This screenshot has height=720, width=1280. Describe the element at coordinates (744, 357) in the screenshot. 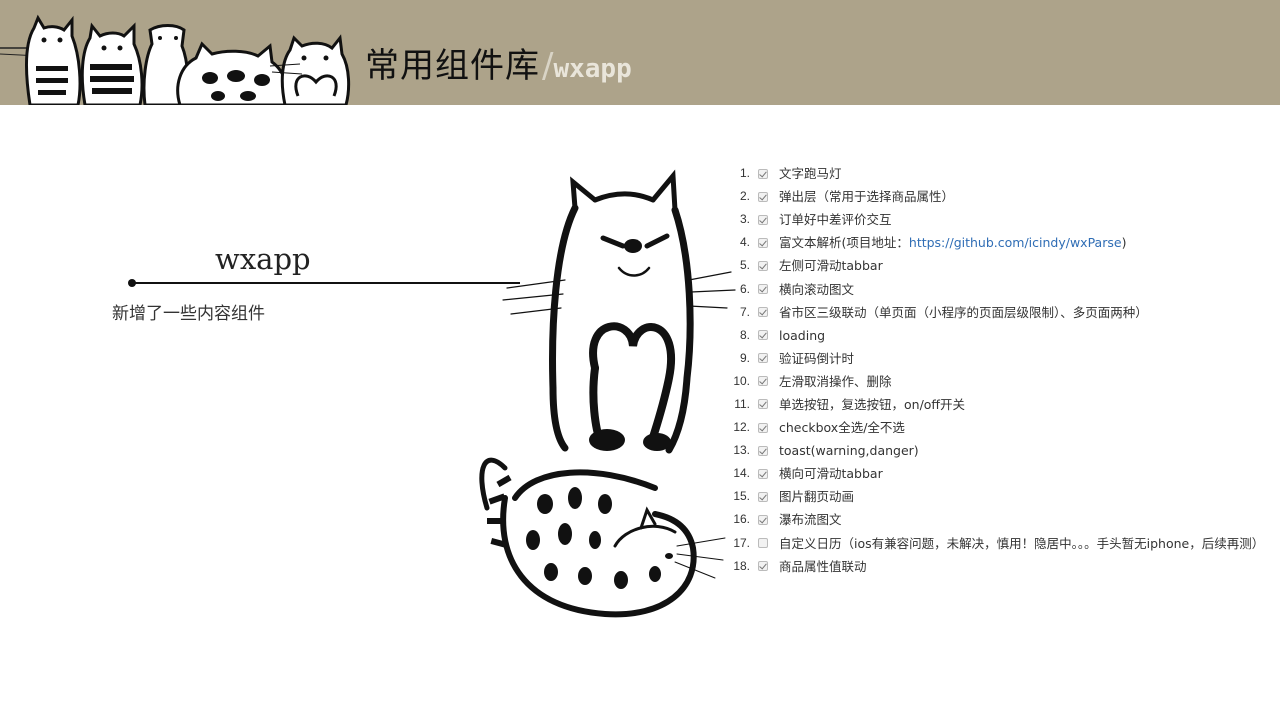

I see `list-item-number: 9.` at that location.